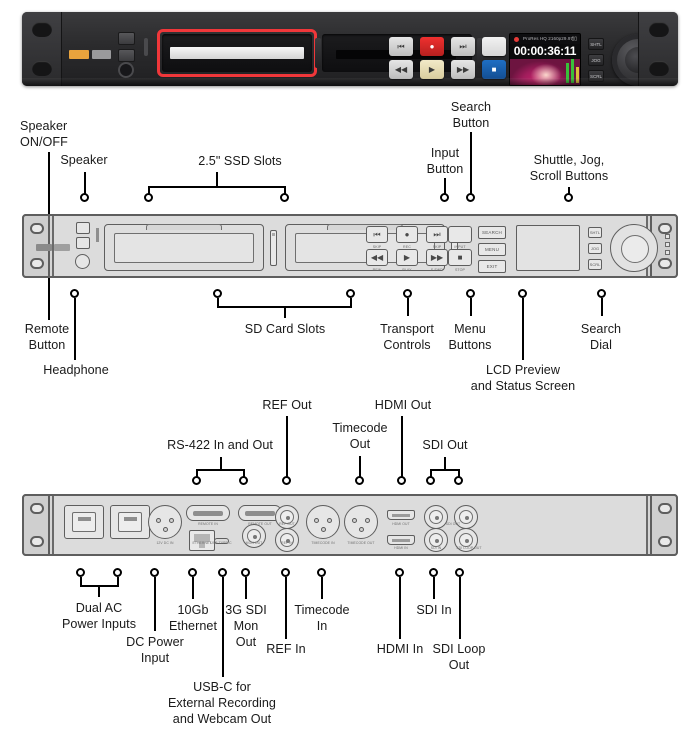 Image resolution: width=700 pixels, height=742 pixels. Describe the element at coordinates (323, 522) in the screenshot. I see `timecode-in-xlr` at that location.